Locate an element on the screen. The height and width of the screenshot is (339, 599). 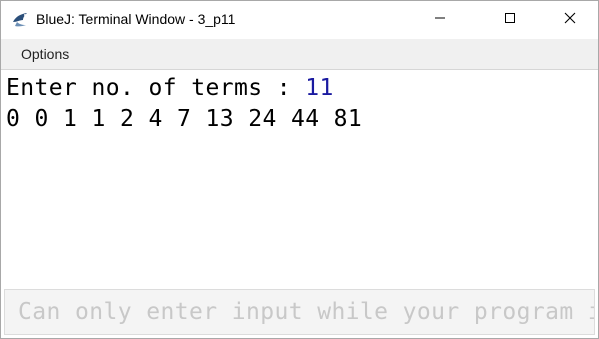
terminal-line-output: 0 0 1 1 2 4 7 13 24 44 81 is located at coordinates (184, 119).